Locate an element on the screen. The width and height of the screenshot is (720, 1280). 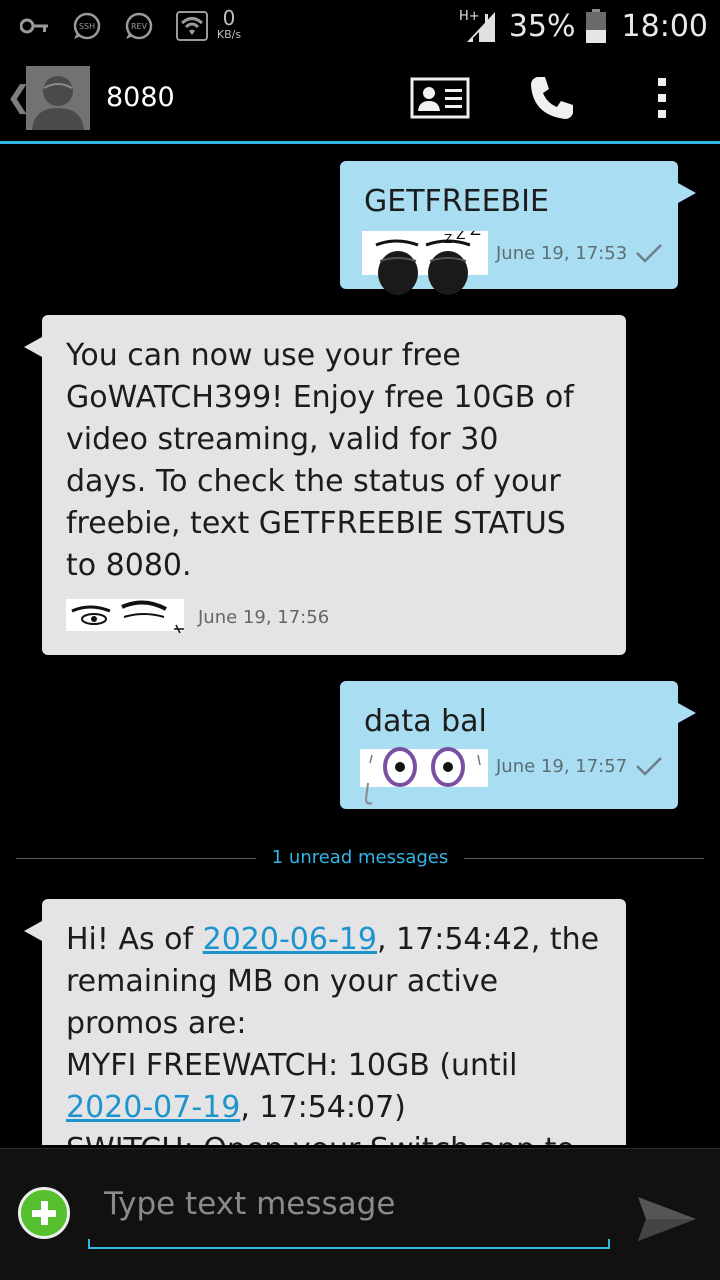
add-attachment-icon is located at coordinates (44, 1213).